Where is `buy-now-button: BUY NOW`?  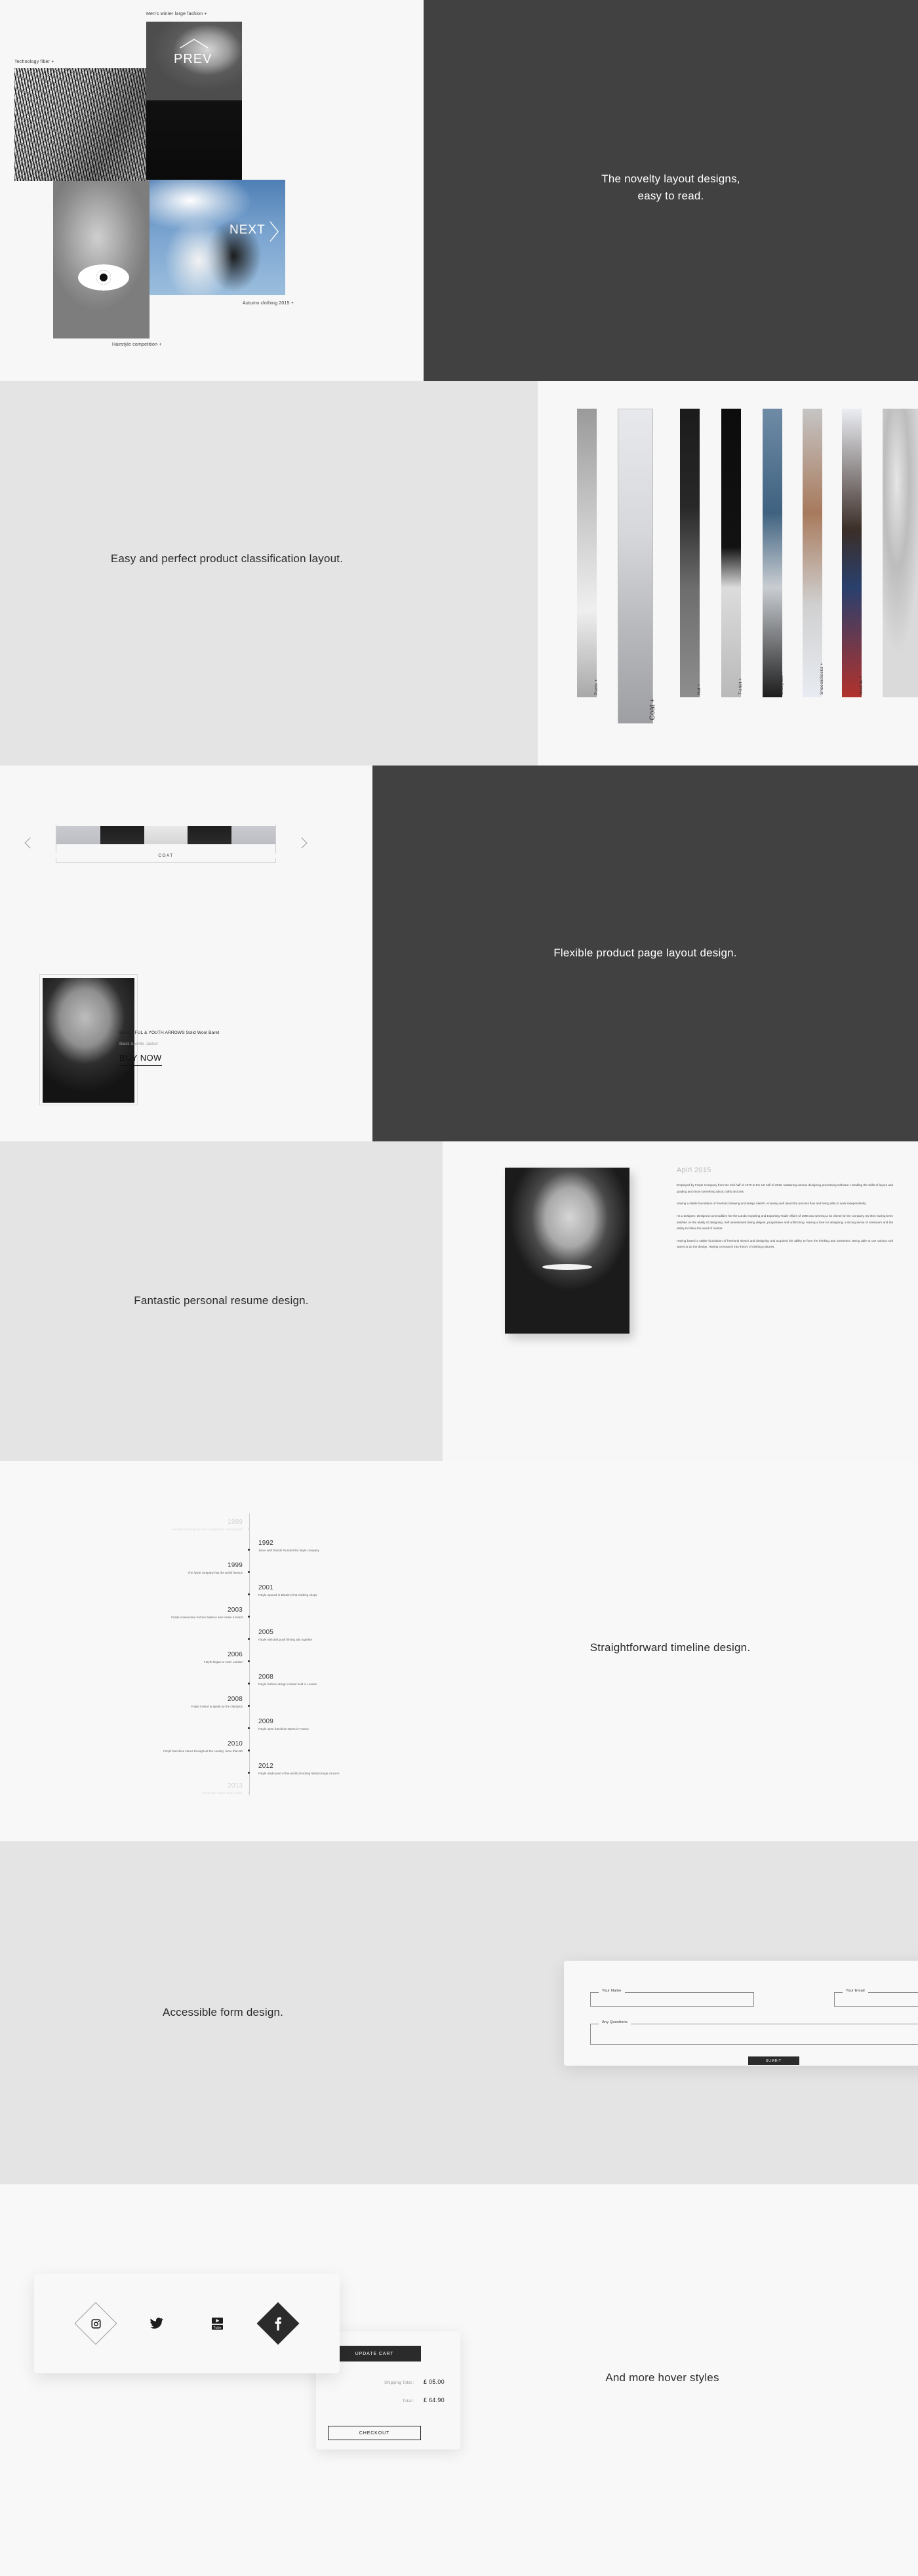
buy-now-button: BUY NOW is located at coordinates (140, 1059).